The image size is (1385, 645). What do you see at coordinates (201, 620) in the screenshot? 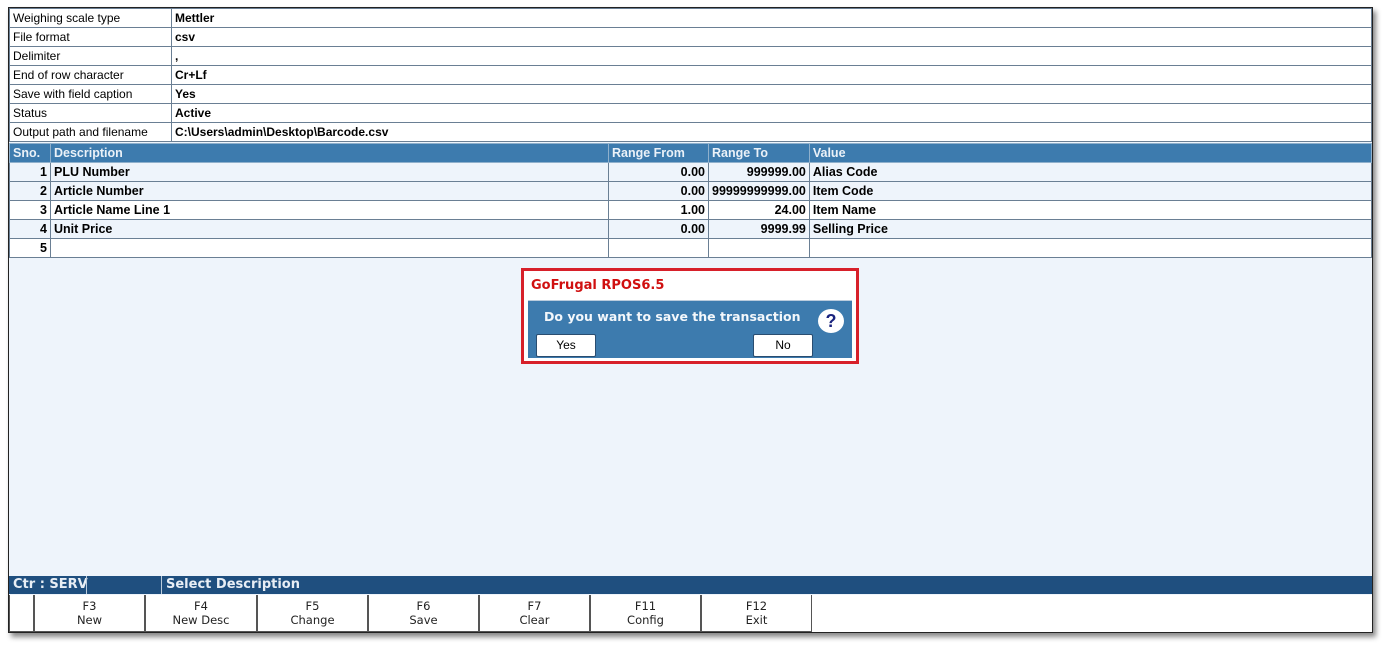
I see `fkey-label: New Desc` at bounding box center [201, 620].